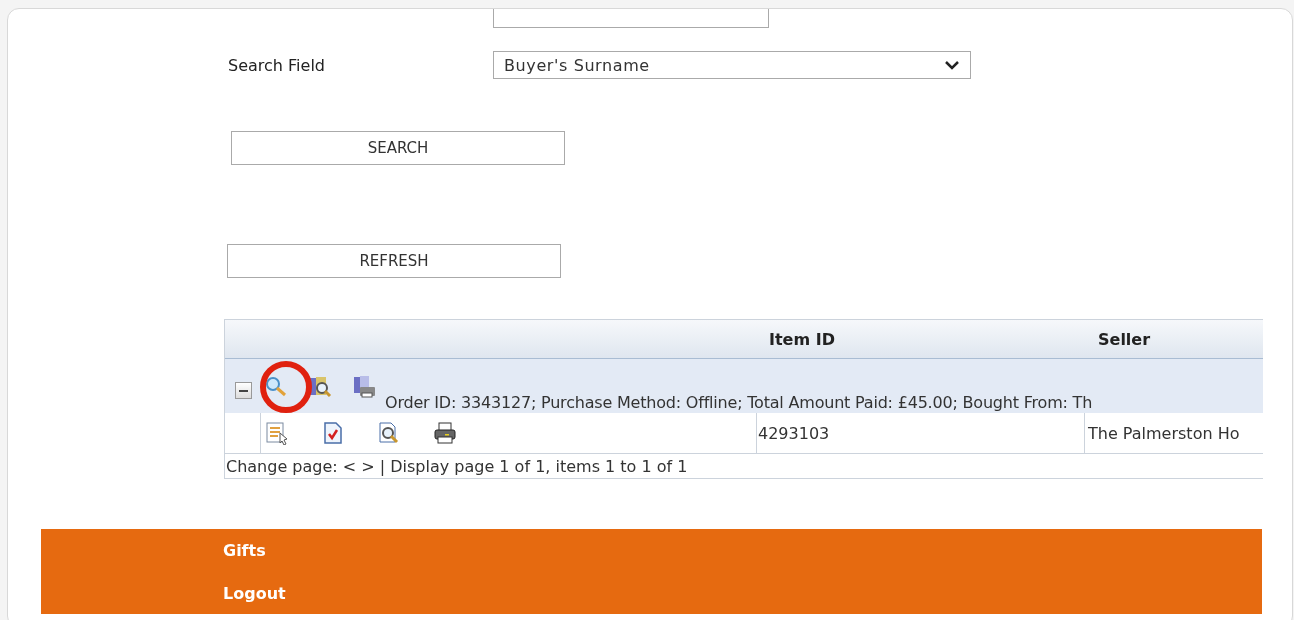  Describe the element at coordinates (732, 65) in the screenshot. I see `search-field-dropdown: Buyer's Surname` at that location.